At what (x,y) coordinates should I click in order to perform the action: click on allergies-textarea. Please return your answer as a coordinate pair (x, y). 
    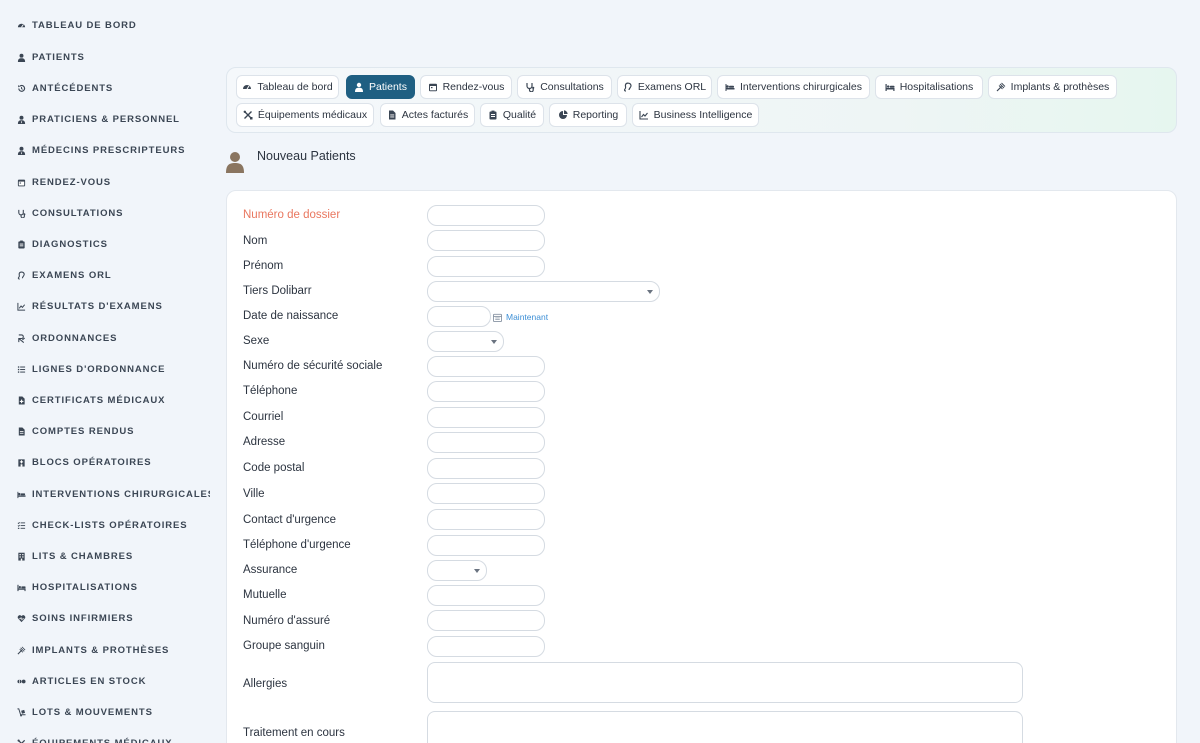
    Looking at the image, I should click on (725, 682).